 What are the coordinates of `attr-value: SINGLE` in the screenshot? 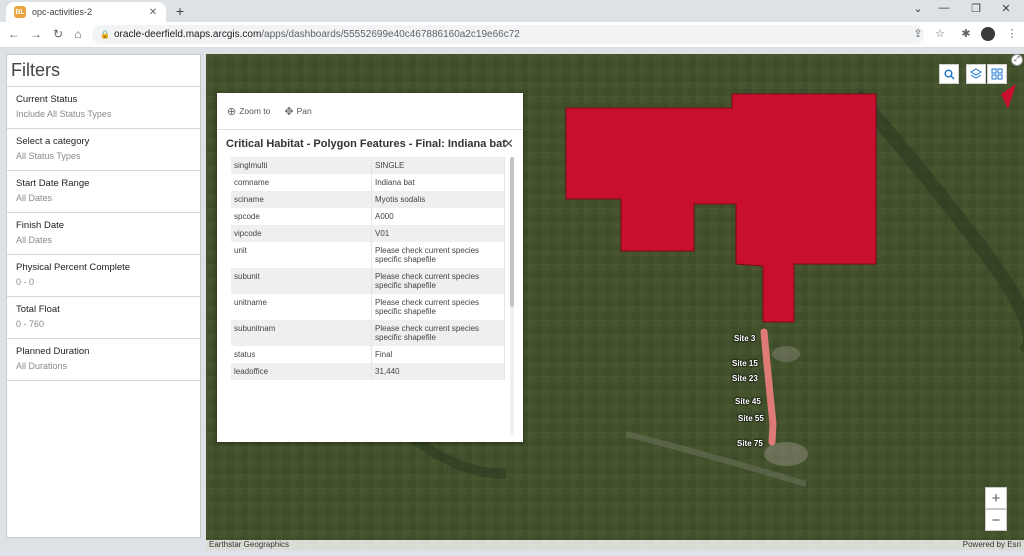 It's located at (438, 165).